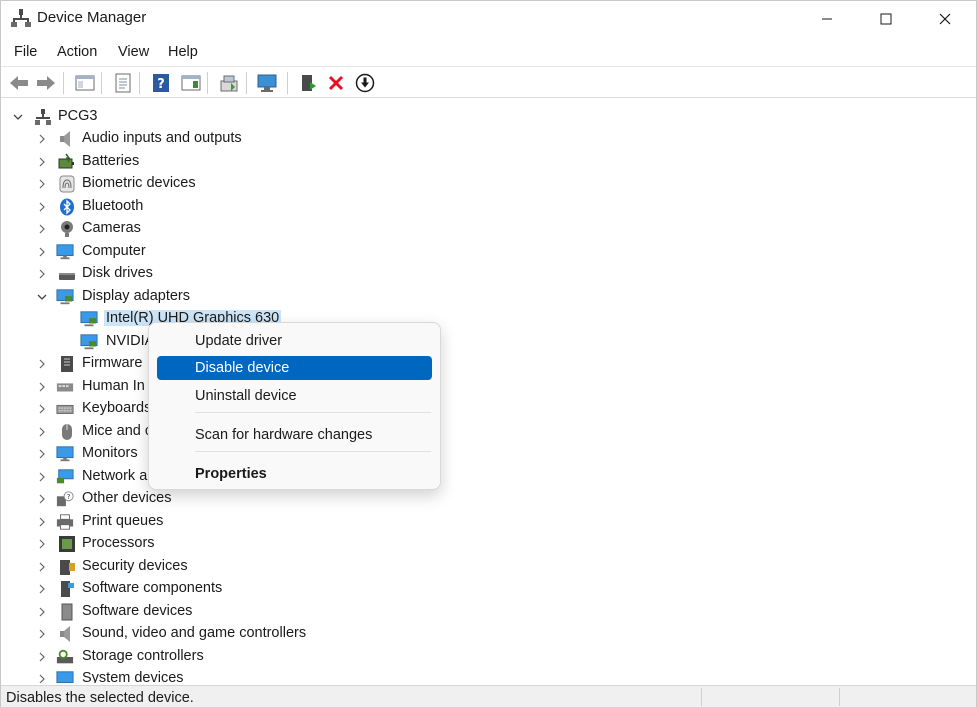 This screenshot has height=707, width=977. Describe the element at coordinates (478, 657) in the screenshot. I see `tree-category-storage-controllers: Storage controllers` at that location.